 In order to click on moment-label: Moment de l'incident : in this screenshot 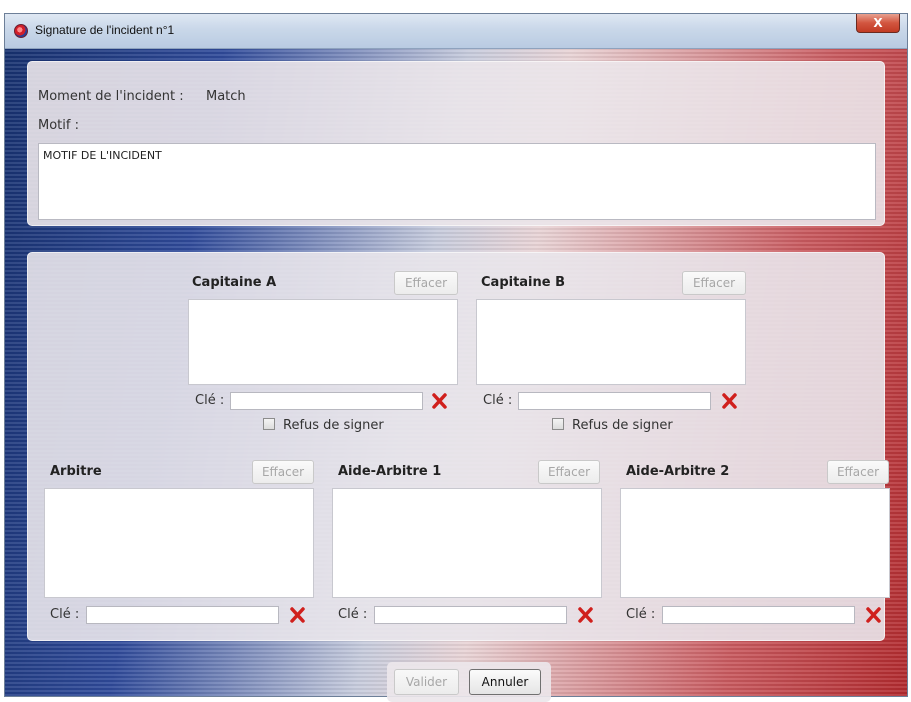, I will do `click(111, 96)`.